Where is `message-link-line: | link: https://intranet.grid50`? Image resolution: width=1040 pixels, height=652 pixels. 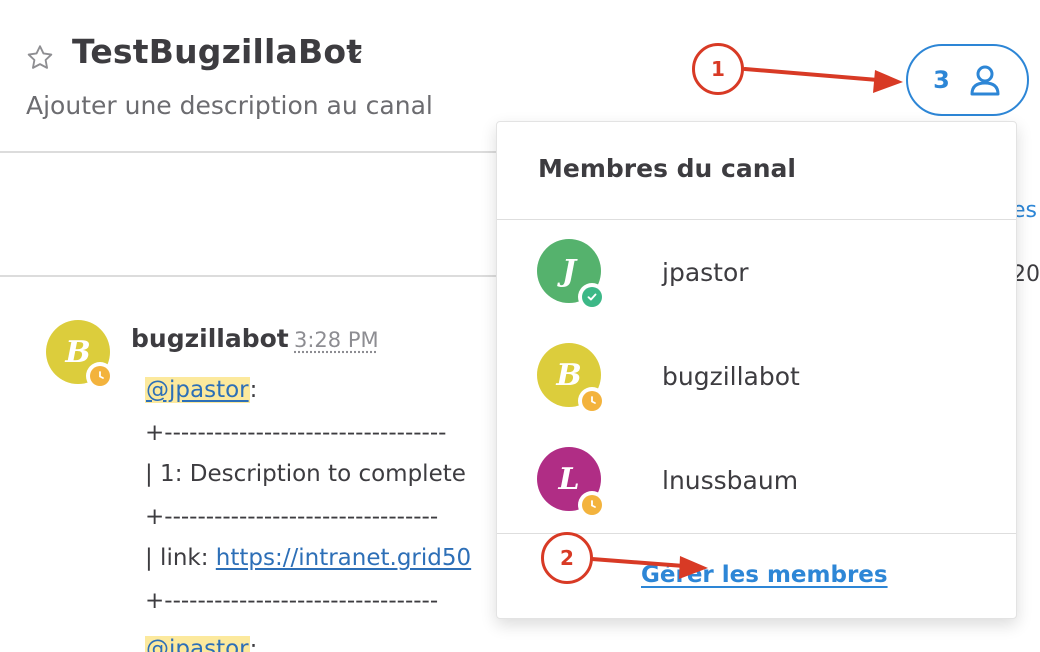
message-link-line: | link: https://intranet.grid50 is located at coordinates (308, 558).